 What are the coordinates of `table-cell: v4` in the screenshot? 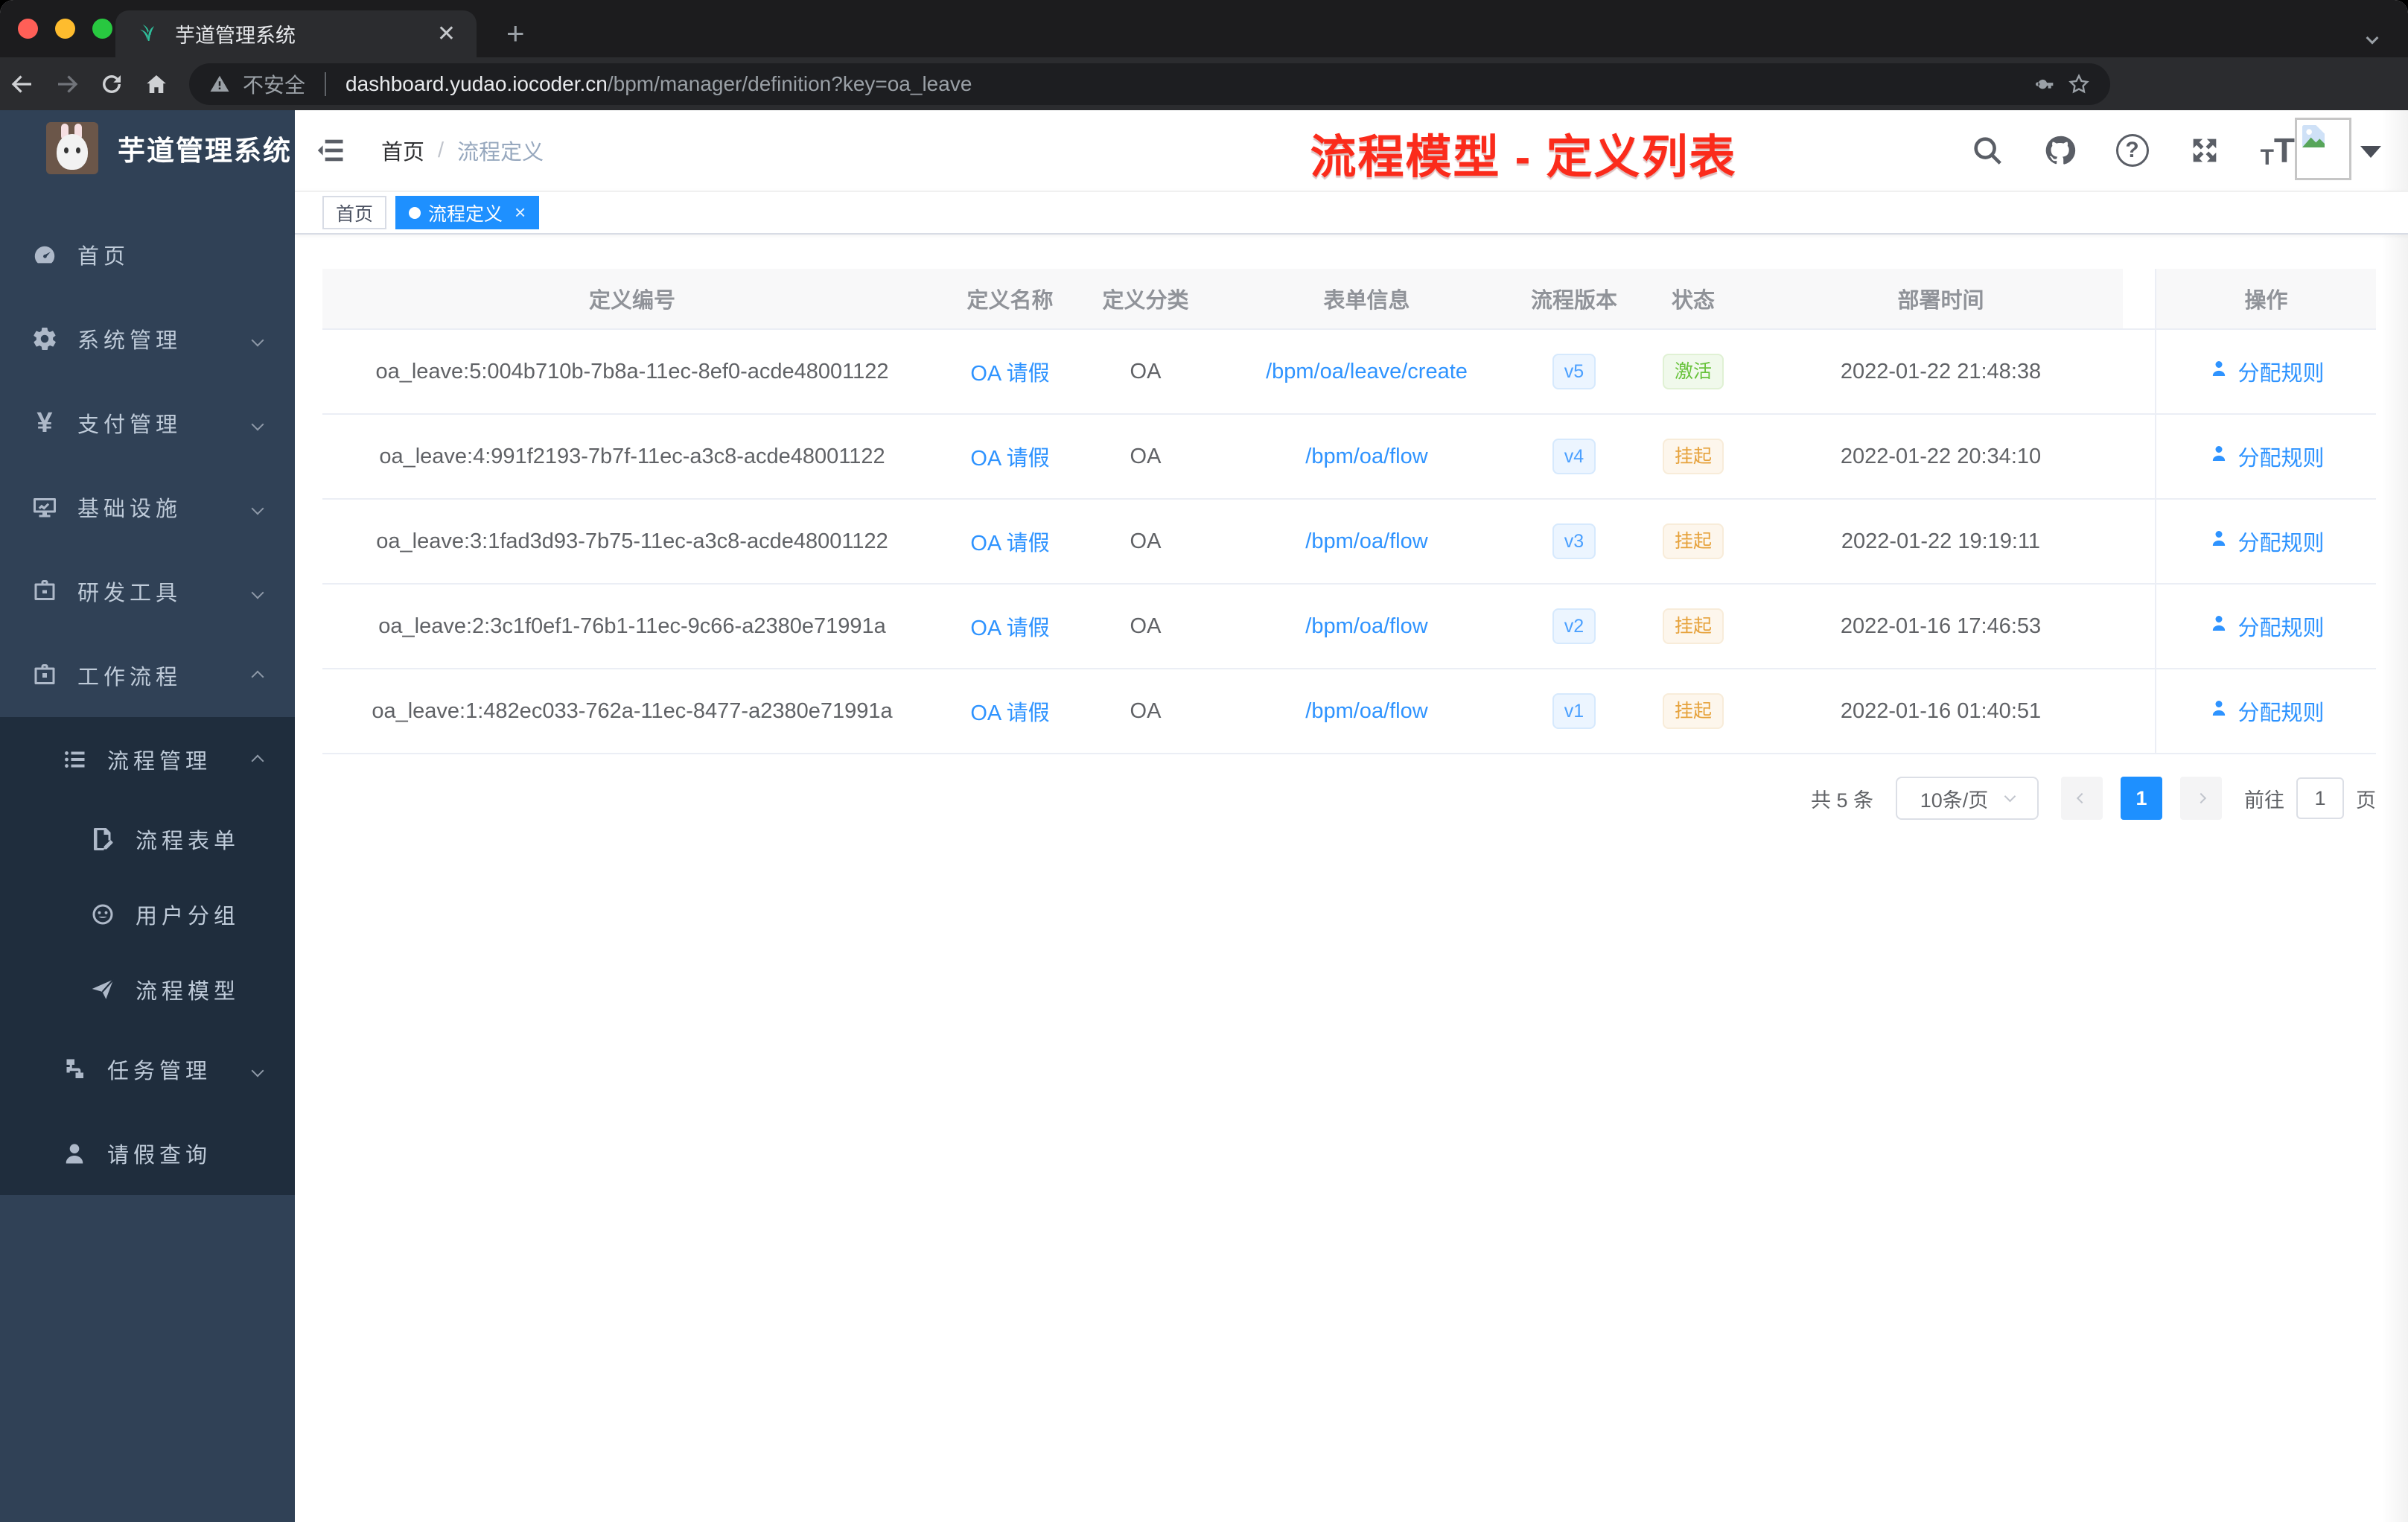 It's located at (1574, 456).